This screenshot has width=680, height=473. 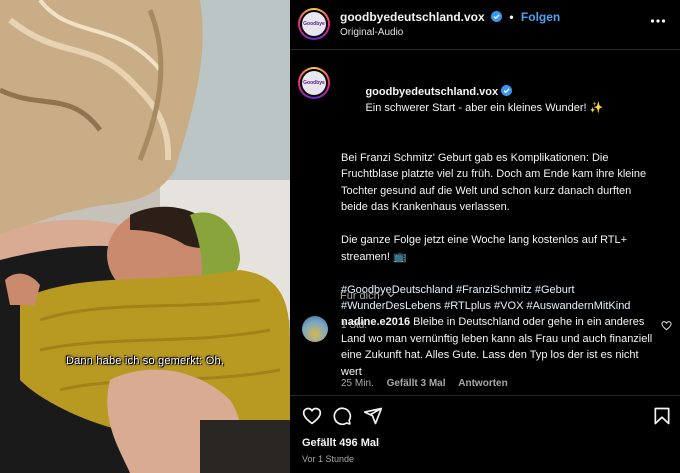 What do you see at coordinates (662, 416) in the screenshot?
I see `bookmark-icon` at bounding box center [662, 416].